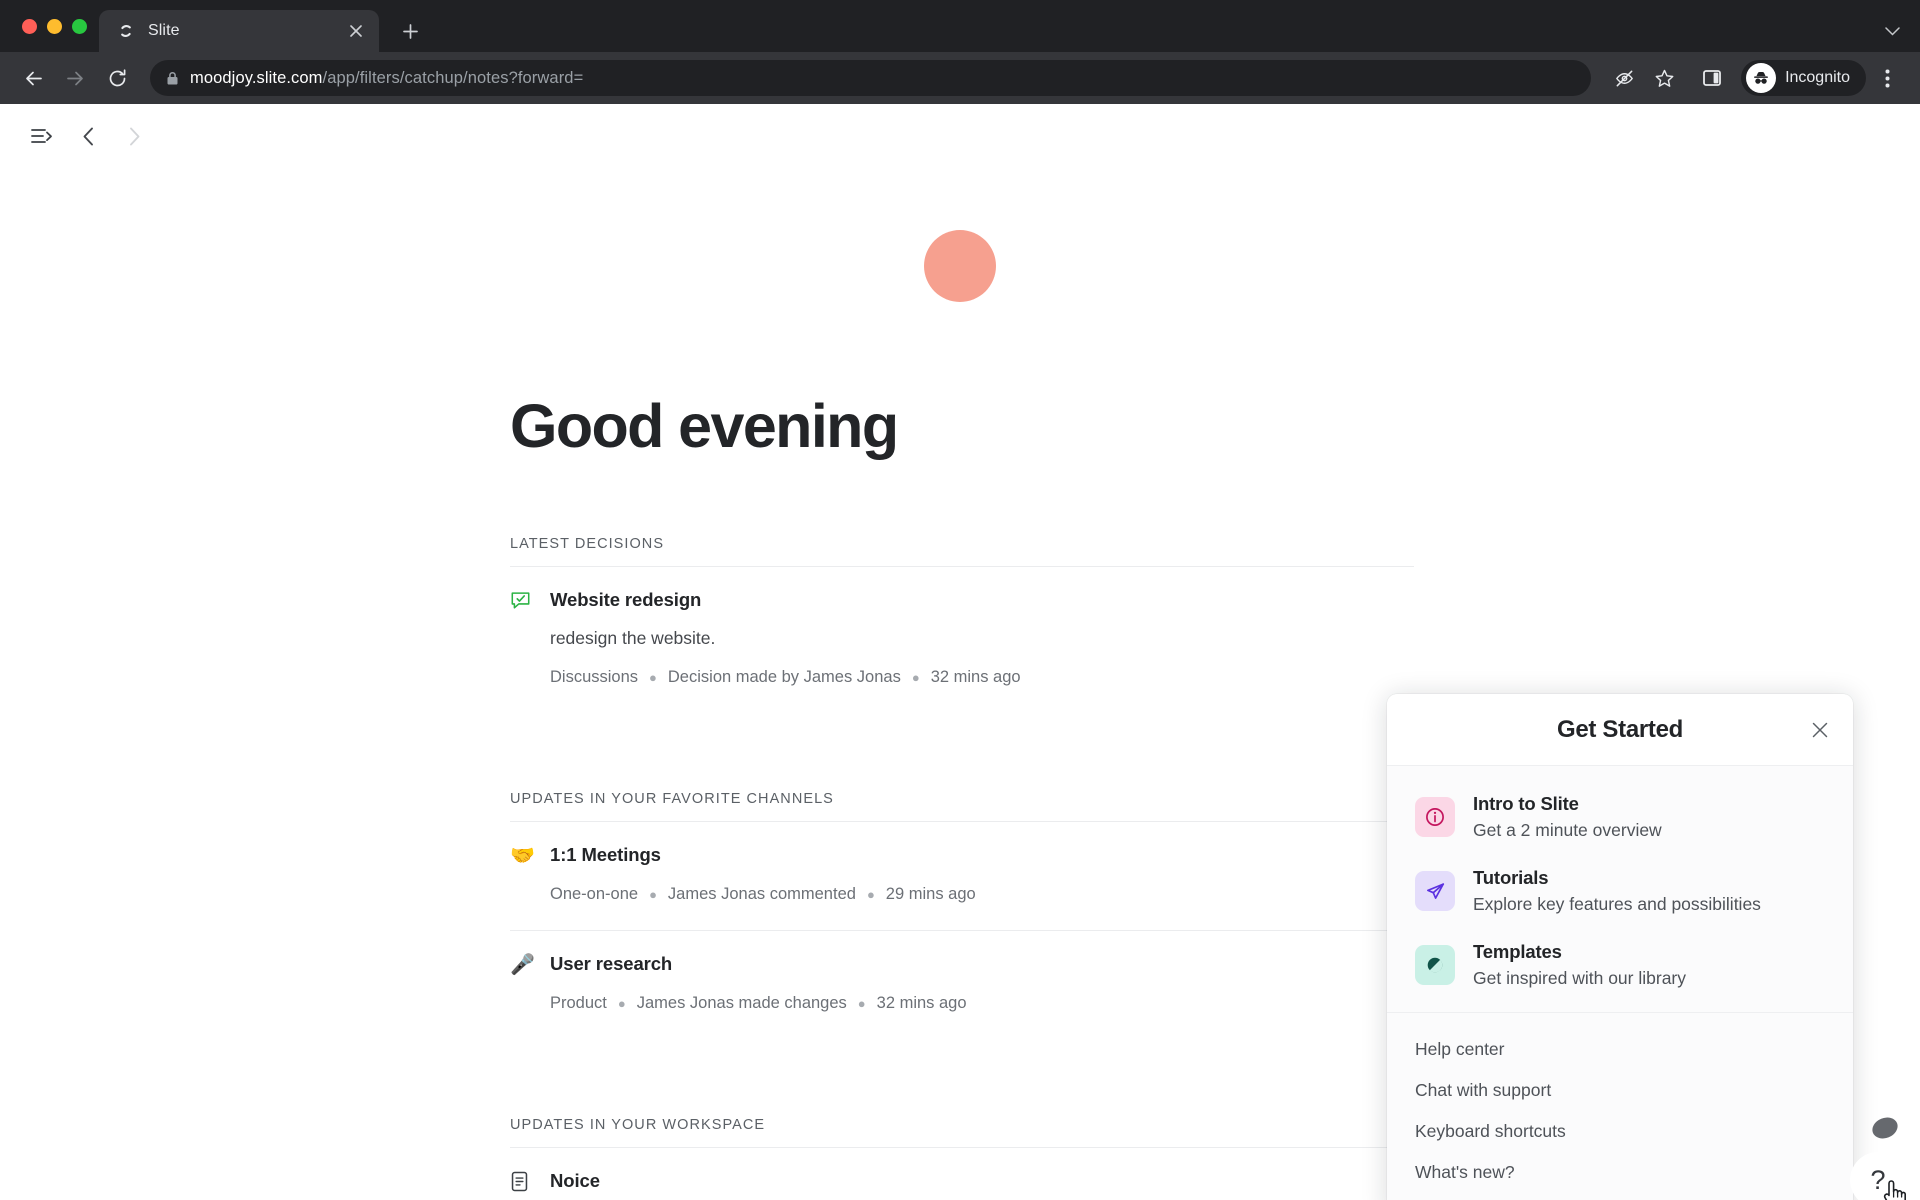 The image size is (1920, 1200). Describe the element at coordinates (672, 799) in the screenshot. I see `section-label-favorite-channels: UPDATES IN YOUR FAVORITE CHANNELS` at that location.